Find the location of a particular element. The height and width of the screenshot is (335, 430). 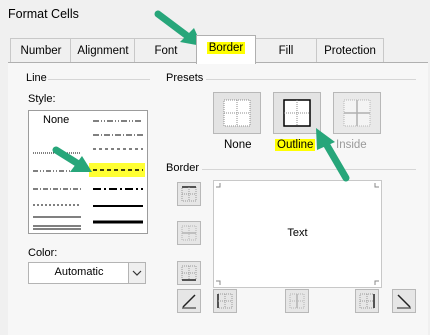

arrow-to-line-style is located at coordinates (68, 157).